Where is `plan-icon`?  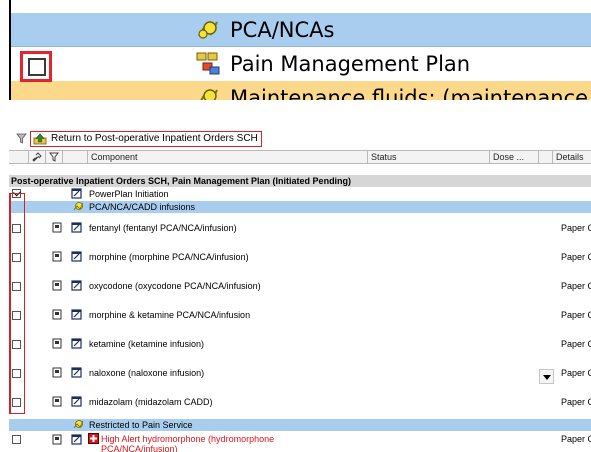 plan-icon is located at coordinates (208, 63).